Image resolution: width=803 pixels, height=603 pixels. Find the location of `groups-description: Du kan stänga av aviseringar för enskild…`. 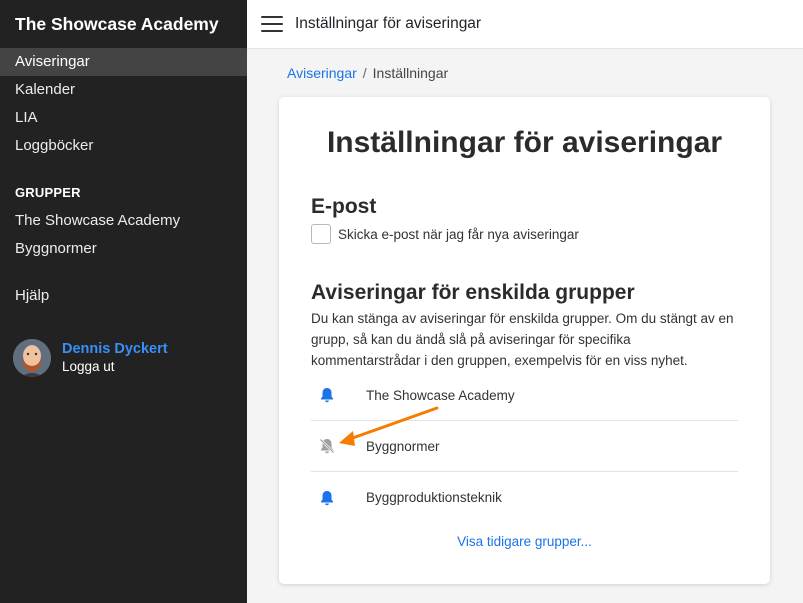

groups-description: Du kan stänga av aviseringar för enskild… is located at coordinates (522, 339).